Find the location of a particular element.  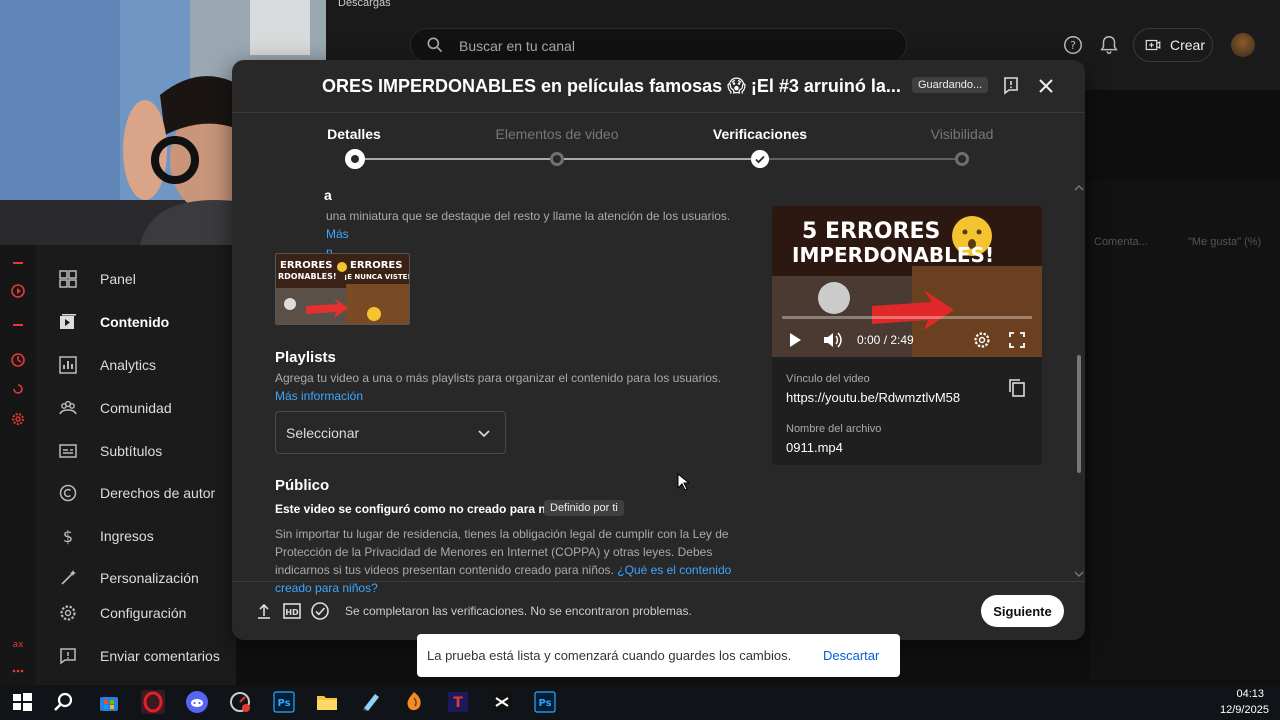

sidebar-item-label: Panel is located at coordinates (118, 279).